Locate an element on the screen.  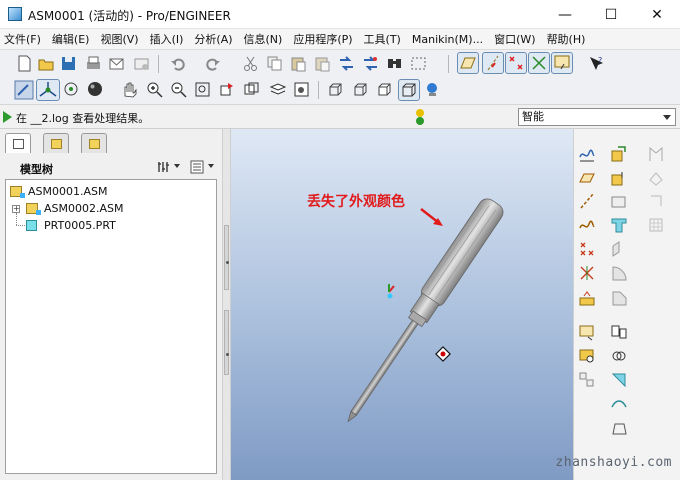
offset-icon is located at coordinates (619, 404).